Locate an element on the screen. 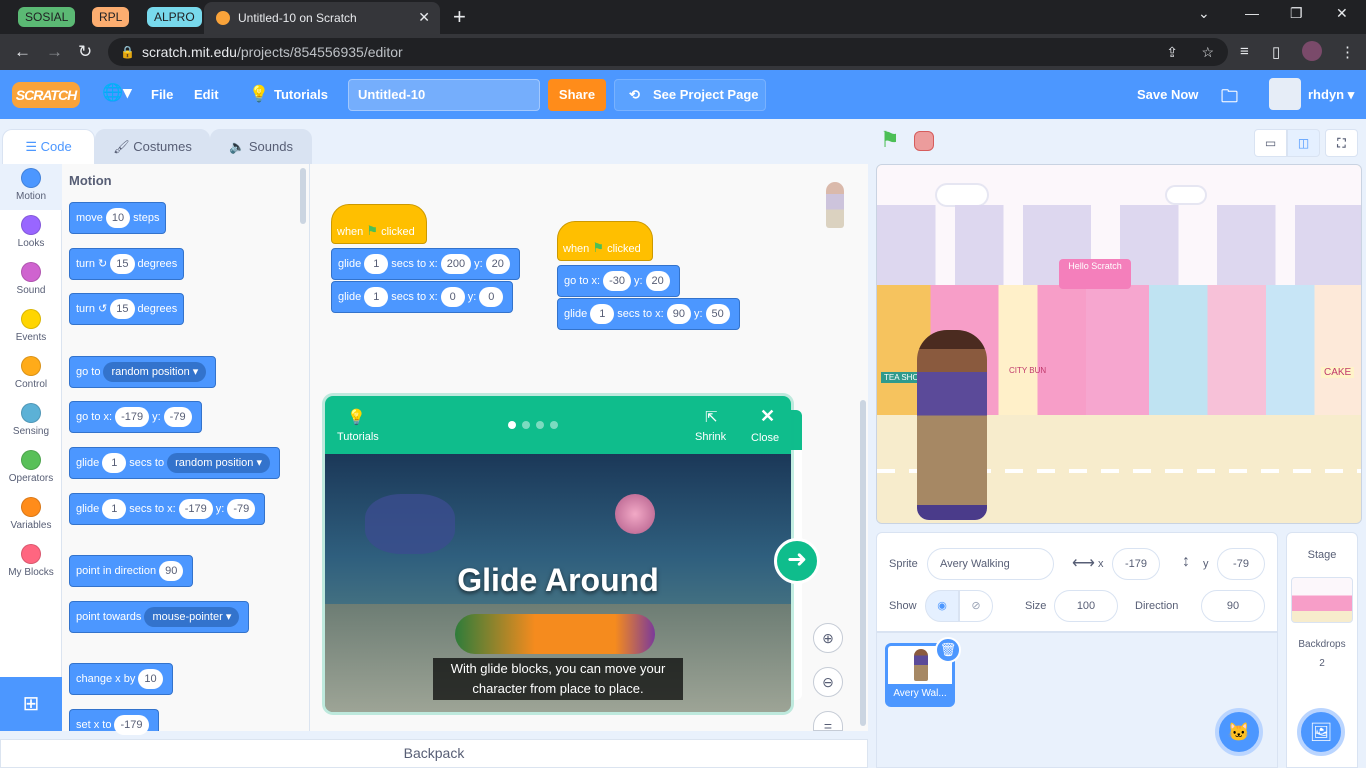 The image size is (1366, 768). go-to-block: go to random position ▾ is located at coordinates (143, 372).